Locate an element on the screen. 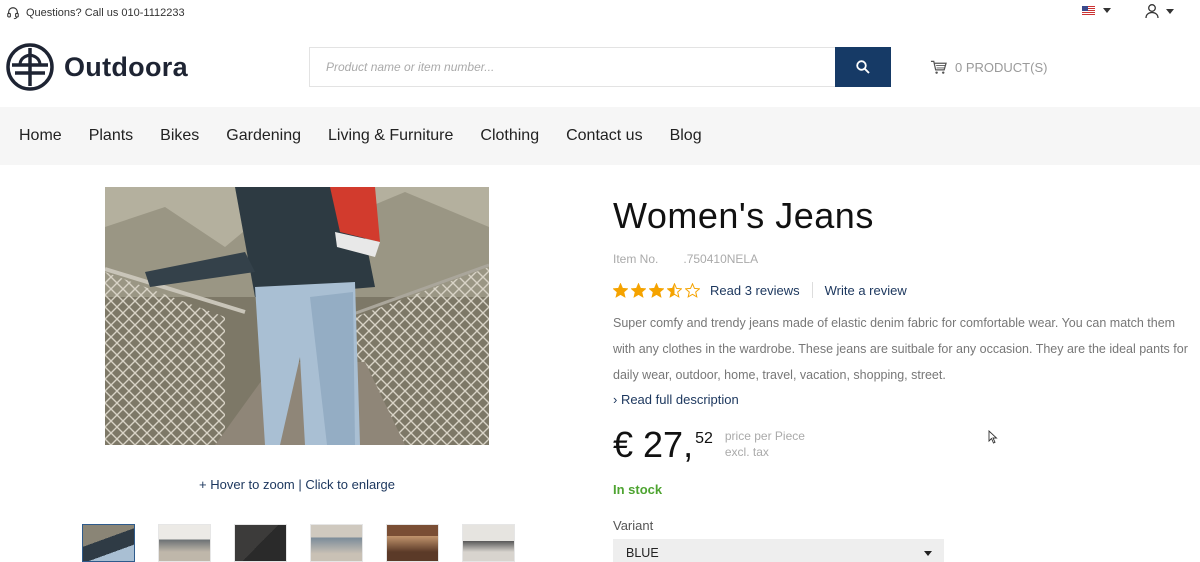 The width and height of the screenshot is (1200, 562). account-menu is located at coordinates (1159, 11).